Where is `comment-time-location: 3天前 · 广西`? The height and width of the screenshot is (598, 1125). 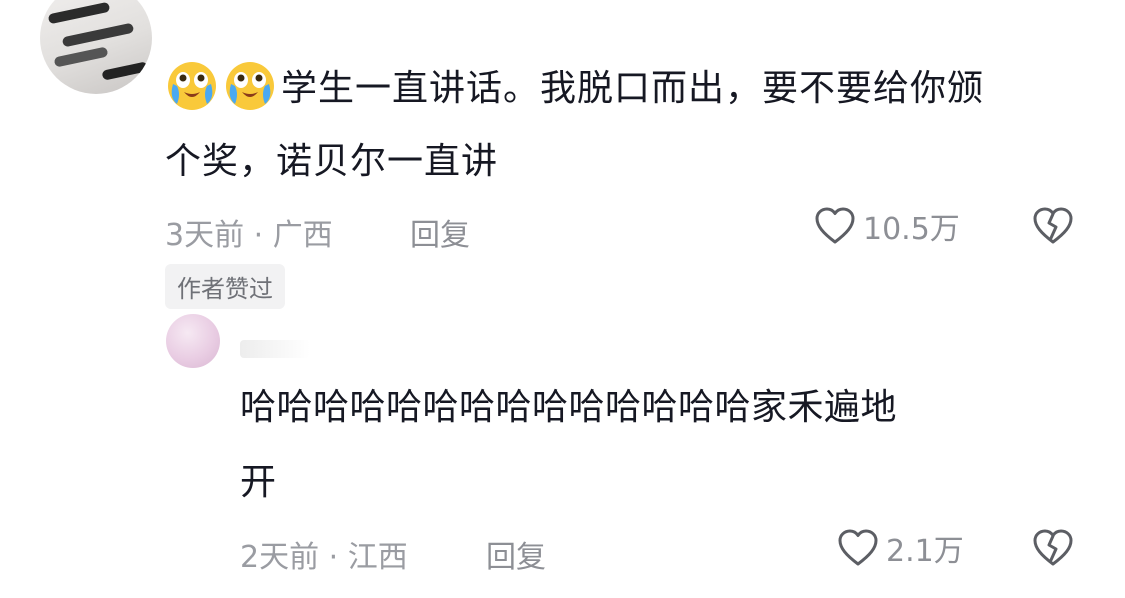 comment-time-location: 3天前 · 广西 is located at coordinates (249, 232).